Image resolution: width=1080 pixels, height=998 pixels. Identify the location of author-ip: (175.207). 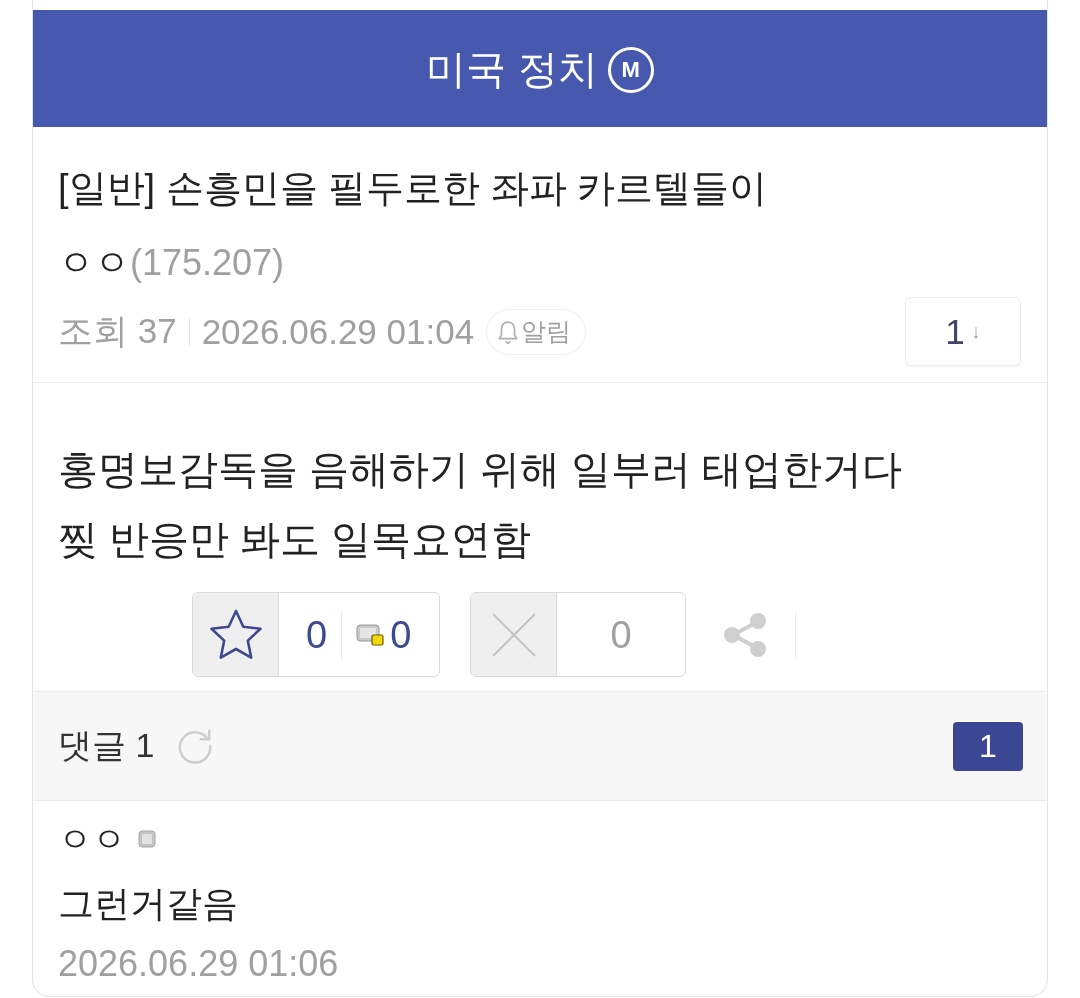
(207, 262).